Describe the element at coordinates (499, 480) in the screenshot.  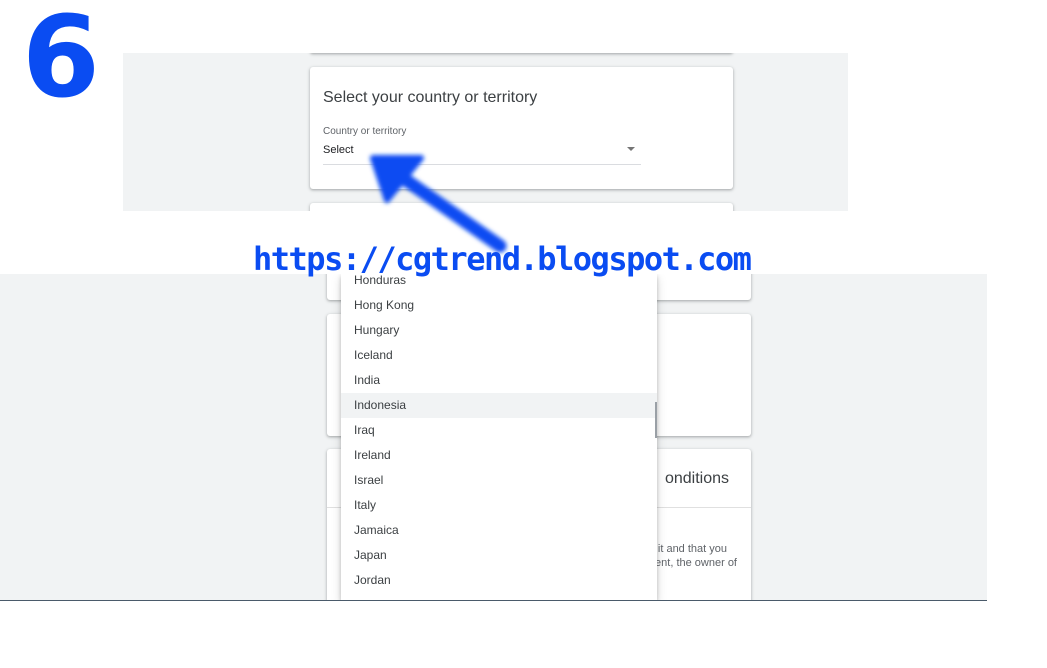
I see `dropdown-option: Israel` at that location.